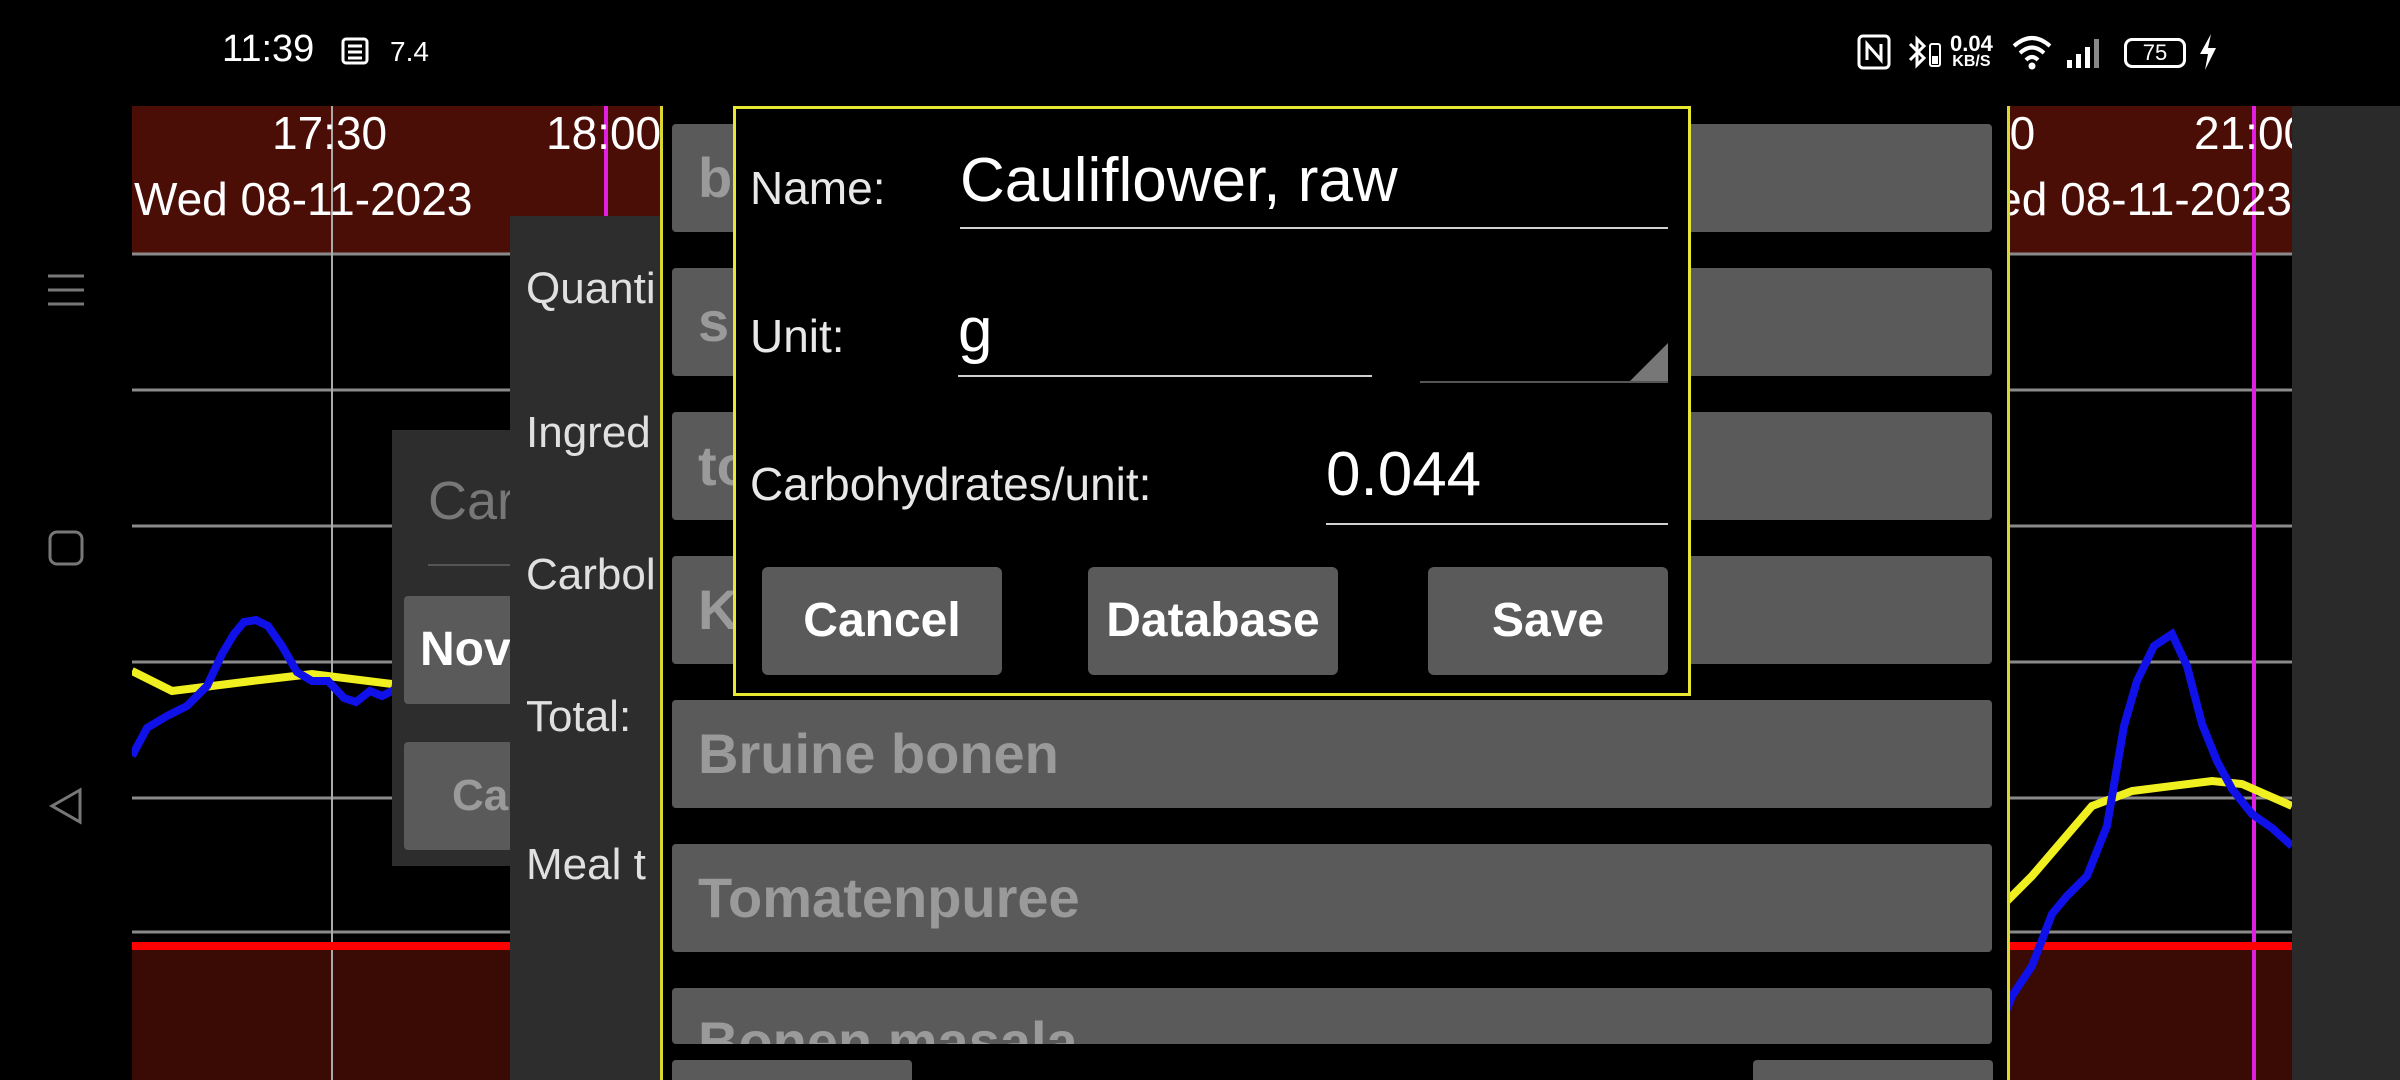 The width and height of the screenshot is (2400, 1080). What do you see at coordinates (818, 188) in the screenshot?
I see `name-label: Name:` at bounding box center [818, 188].